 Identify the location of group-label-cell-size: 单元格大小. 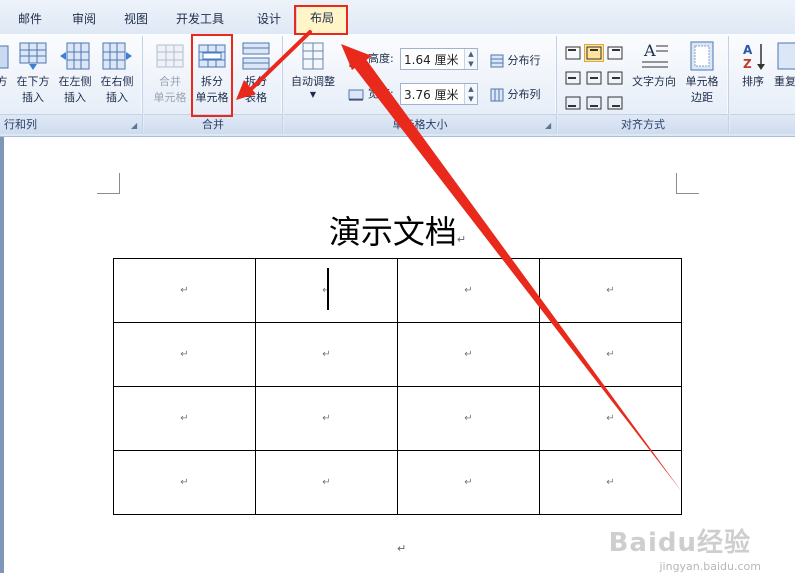
(420, 124).